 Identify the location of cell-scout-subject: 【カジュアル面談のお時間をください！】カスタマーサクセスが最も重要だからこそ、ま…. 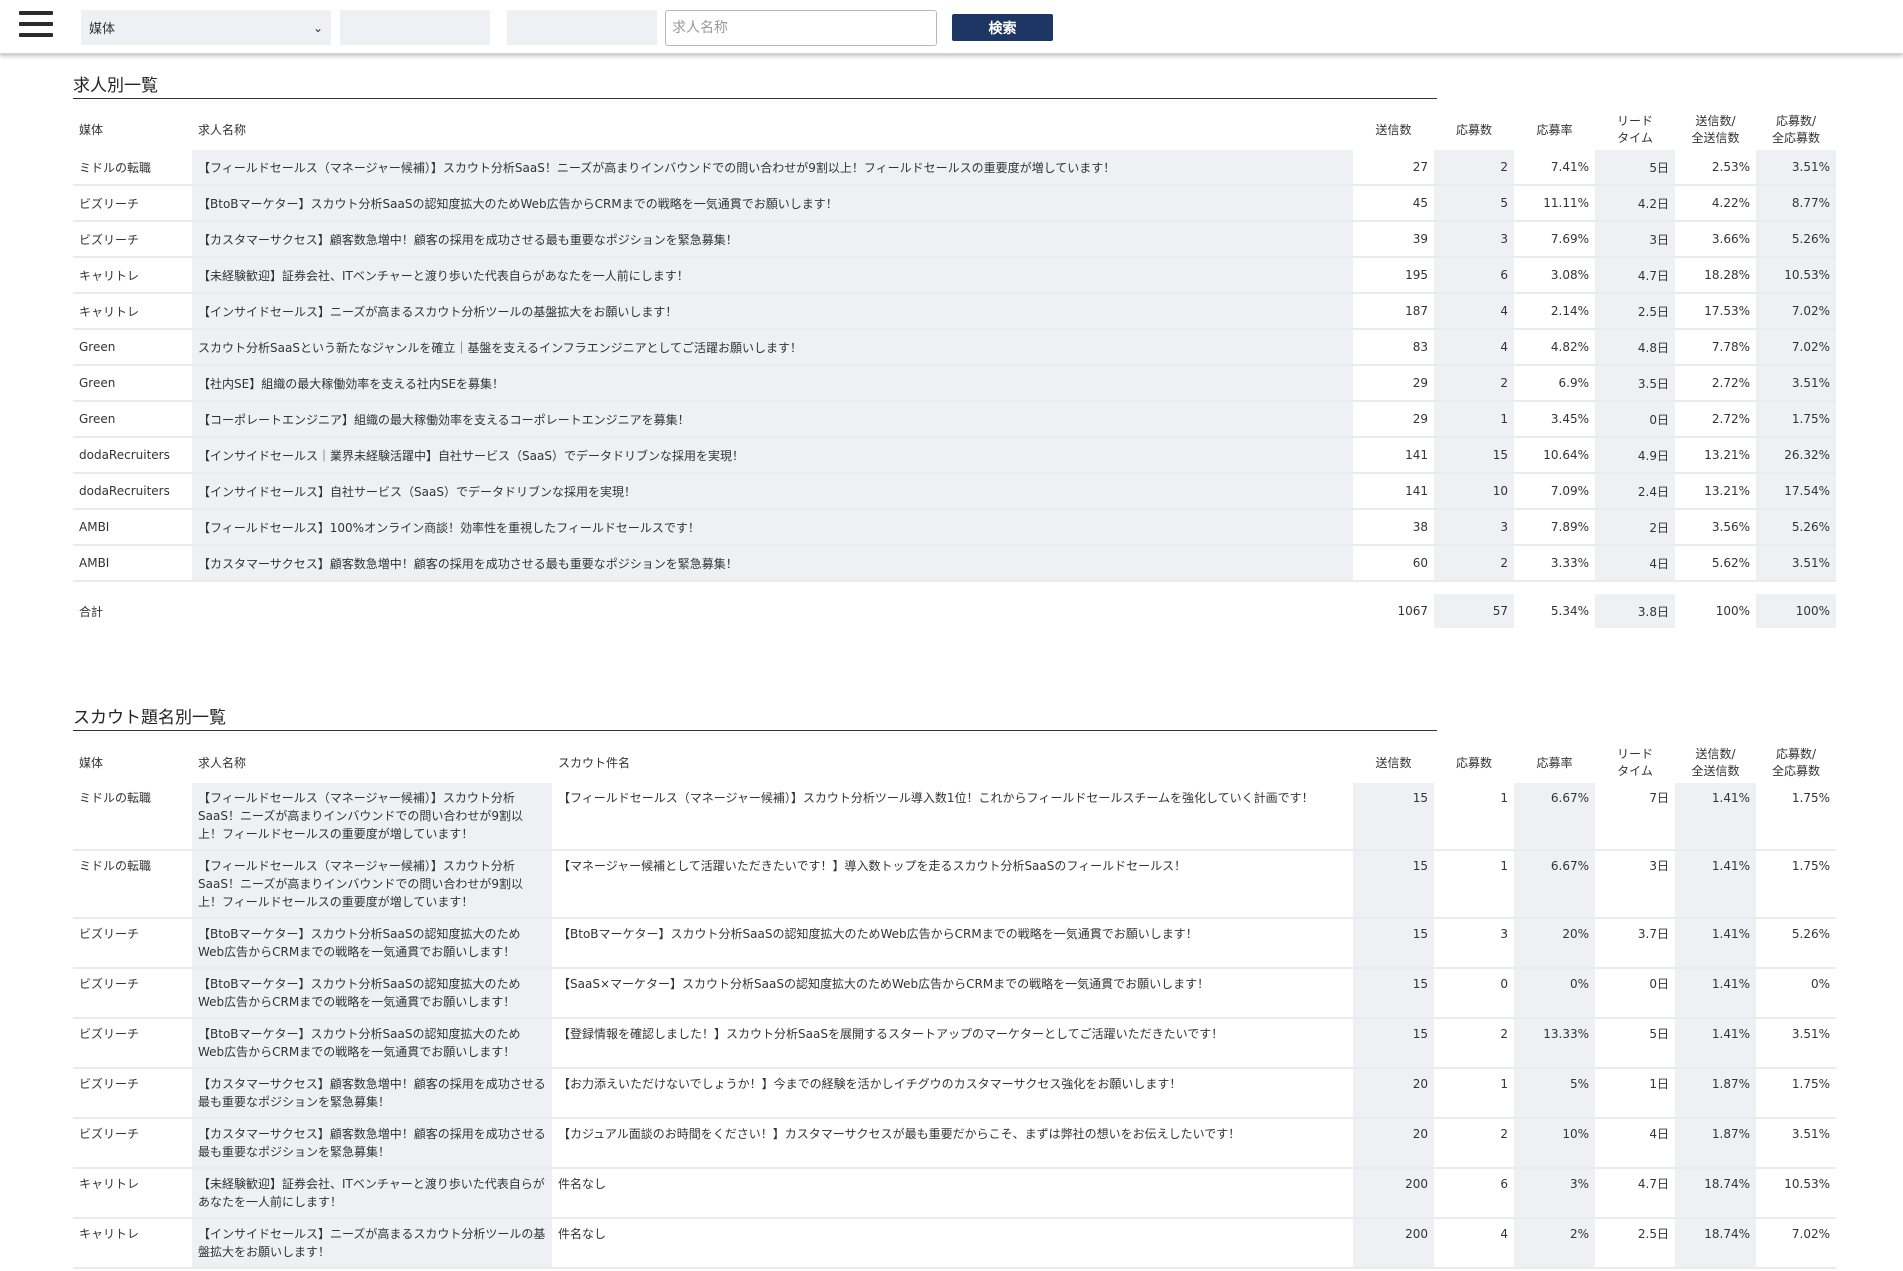
(952, 1144).